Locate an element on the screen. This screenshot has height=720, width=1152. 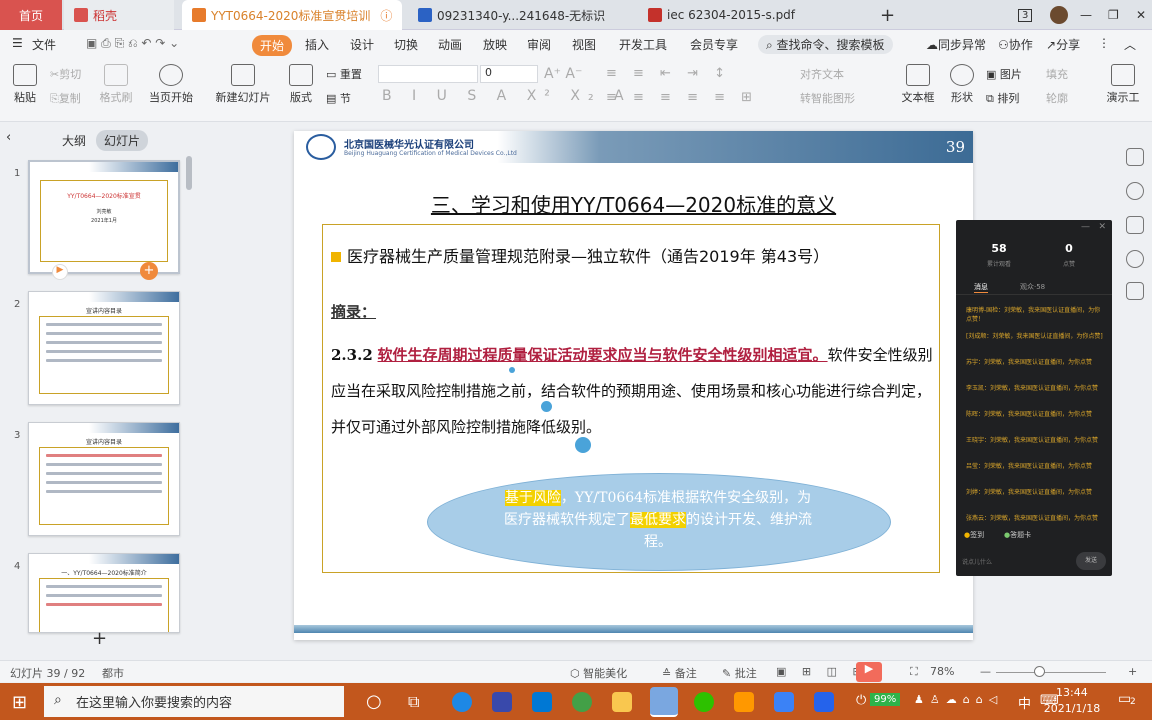
power-icon: ⏻ is located at coordinates (861, 700).